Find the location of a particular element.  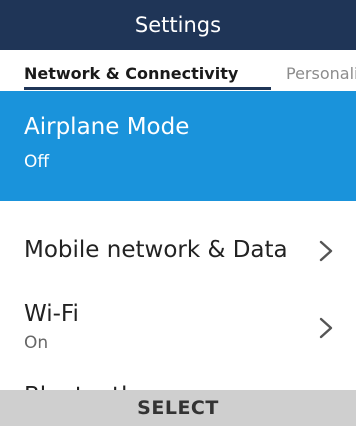

list-item-label: Wi-Fi is located at coordinates (51, 314).